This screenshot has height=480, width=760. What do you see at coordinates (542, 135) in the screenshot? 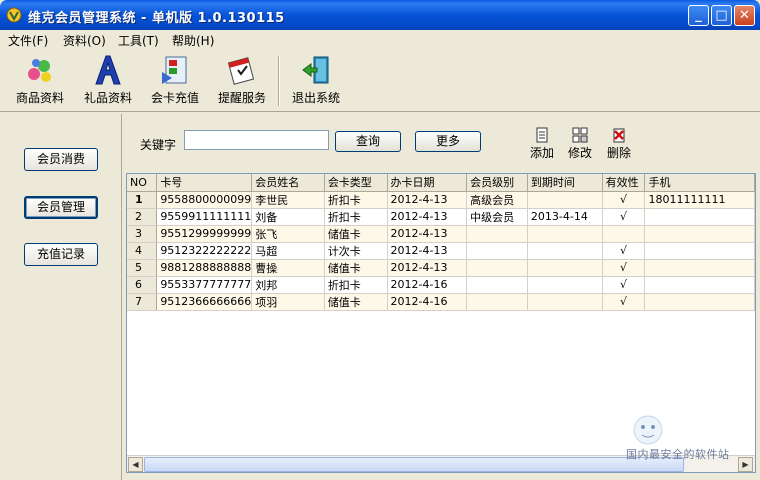
I see `add-icon` at bounding box center [542, 135].